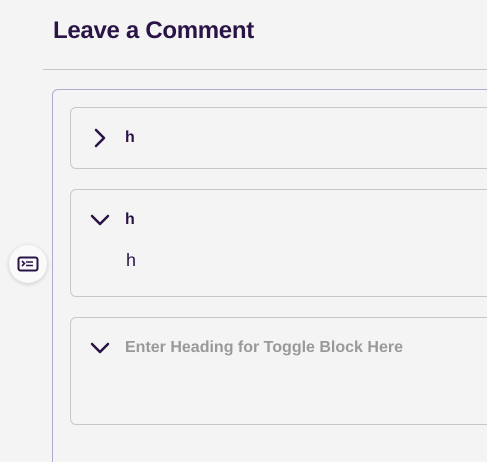 The width and height of the screenshot is (487, 462). I want to click on block-icon, so click(28, 264).